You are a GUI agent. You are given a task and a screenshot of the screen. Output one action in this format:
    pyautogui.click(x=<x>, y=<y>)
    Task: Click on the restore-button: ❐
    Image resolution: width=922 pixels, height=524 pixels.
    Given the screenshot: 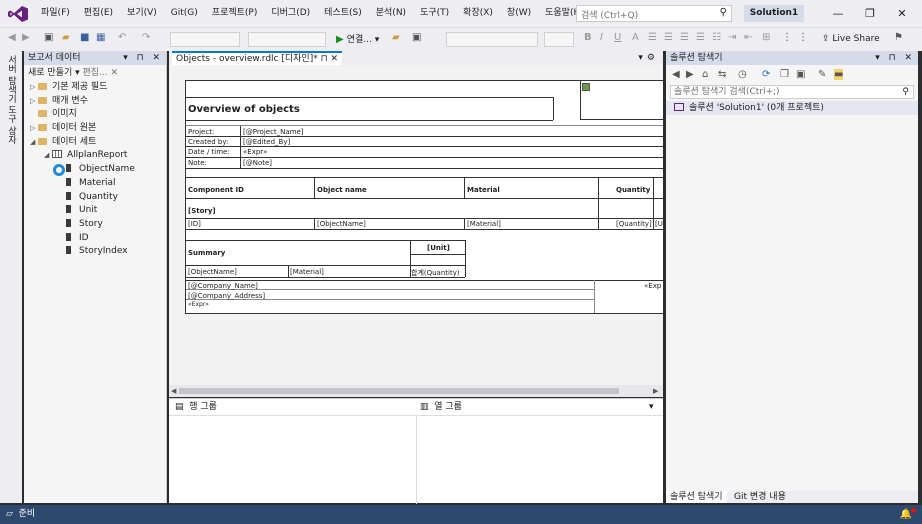 What is the action you would take?
    pyautogui.click(x=870, y=13)
    